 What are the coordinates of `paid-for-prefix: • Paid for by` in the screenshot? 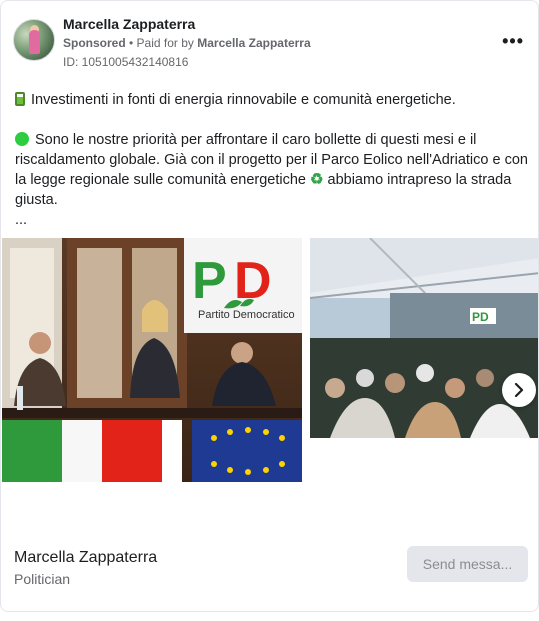 It's located at (161, 43).